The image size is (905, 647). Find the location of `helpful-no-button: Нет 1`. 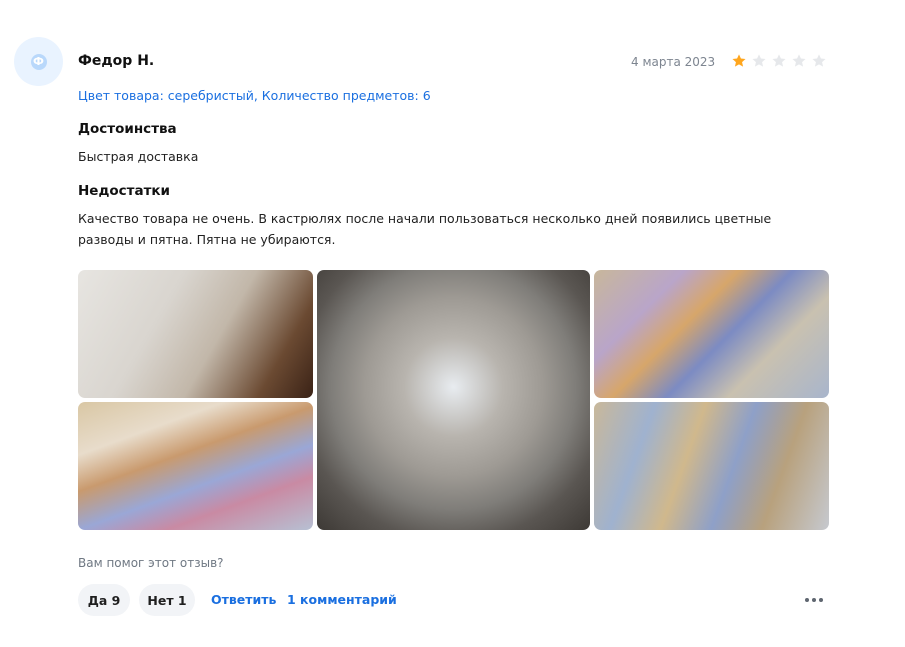

helpful-no-button: Нет 1 is located at coordinates (167, 600).